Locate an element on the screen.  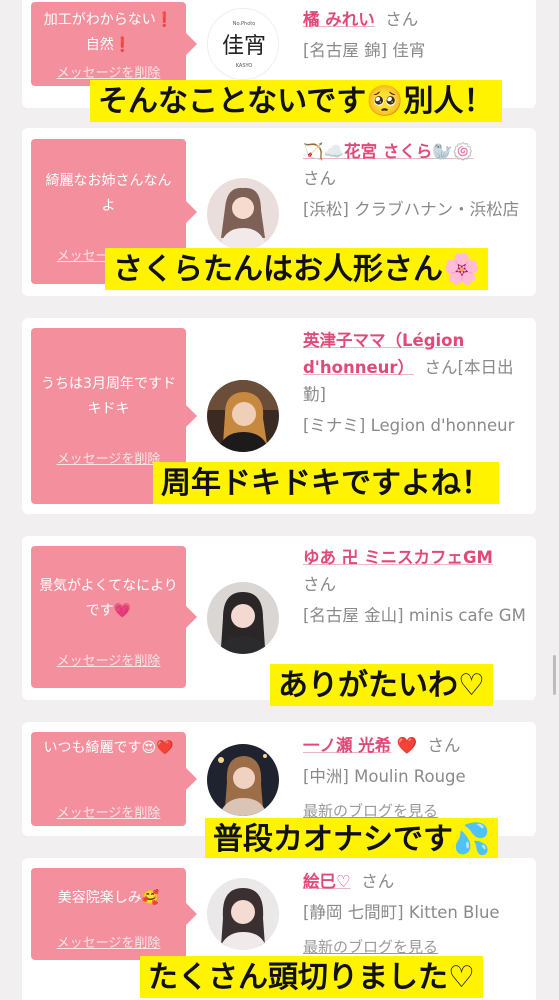
profile-info: 🏹☁️花宮 さくら🦭🍥 さん [浜松] クラブハナン・浜松店 is located at coordinates (417, 180).